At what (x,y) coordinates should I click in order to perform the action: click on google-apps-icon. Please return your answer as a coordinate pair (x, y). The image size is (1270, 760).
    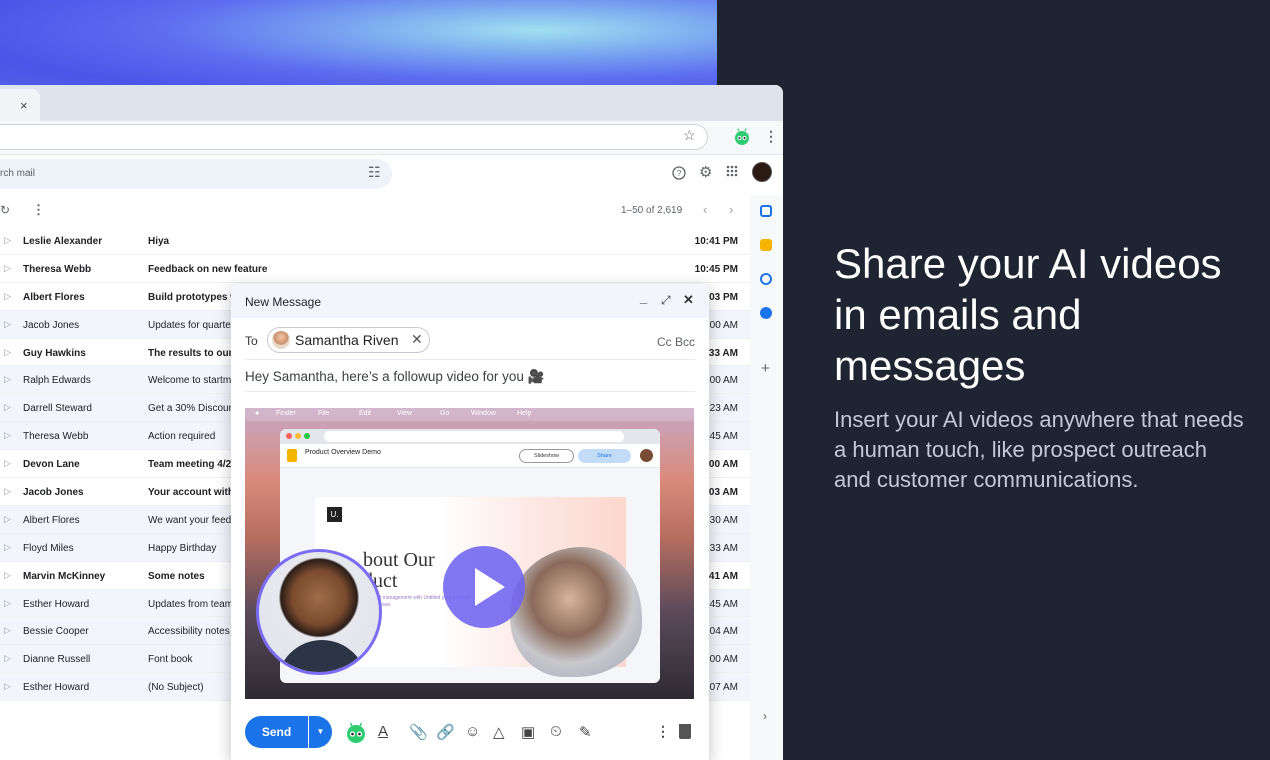
    Looking at the image, I should click on (732, 172).